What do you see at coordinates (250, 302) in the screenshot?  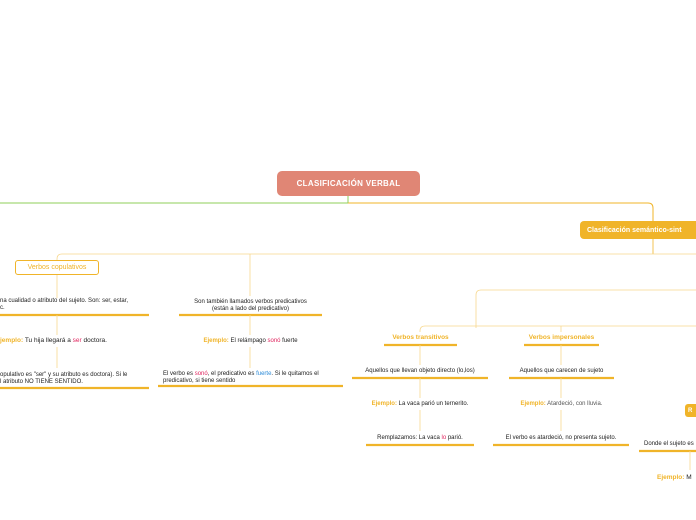 I see `predicativos-desc-line1: Son también llamados verbos predicativos` at bounding box center [250, 302].